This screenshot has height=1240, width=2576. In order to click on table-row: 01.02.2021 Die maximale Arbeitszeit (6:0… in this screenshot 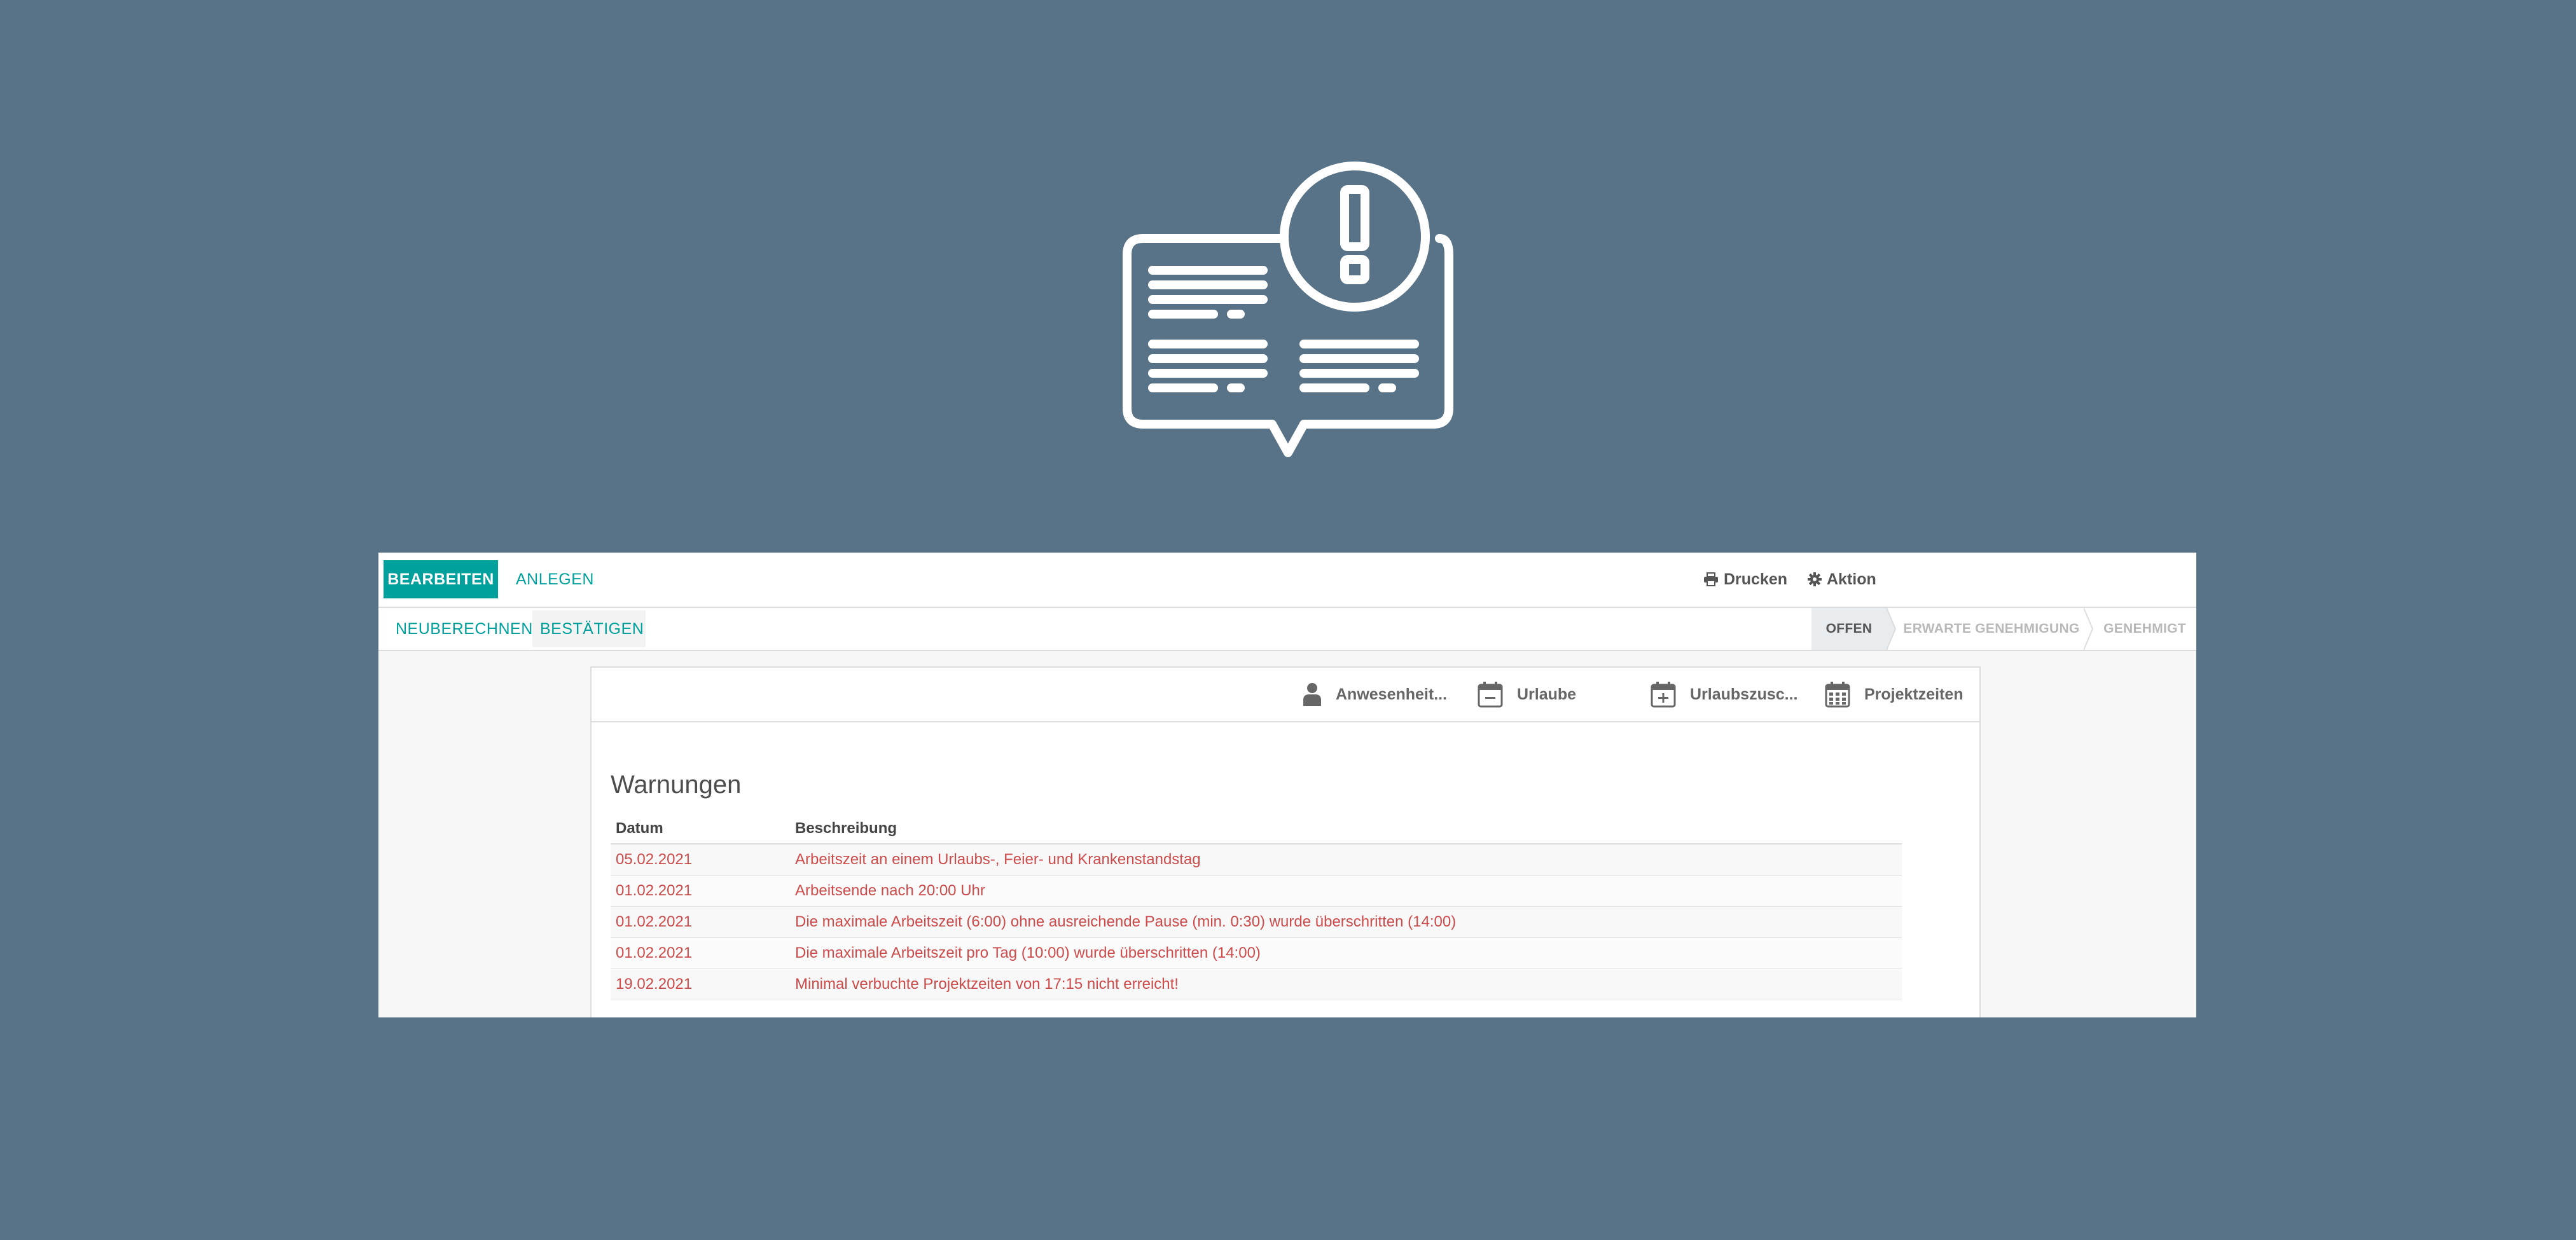, I will do `click(1256, 922)`.